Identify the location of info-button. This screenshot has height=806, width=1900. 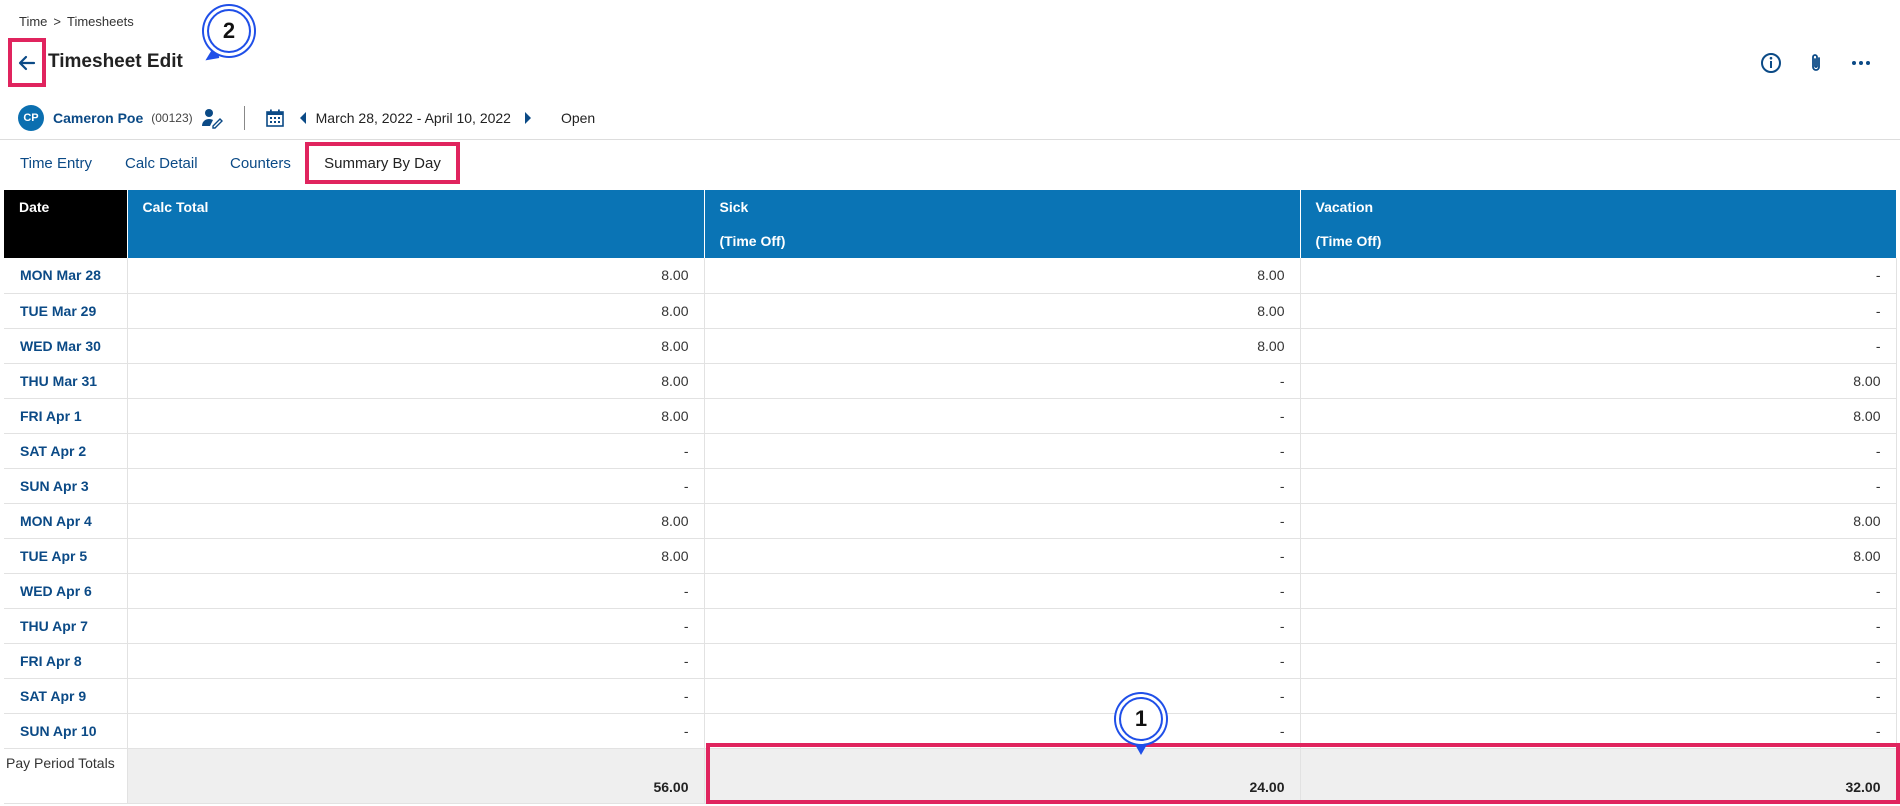
(1771, 63).